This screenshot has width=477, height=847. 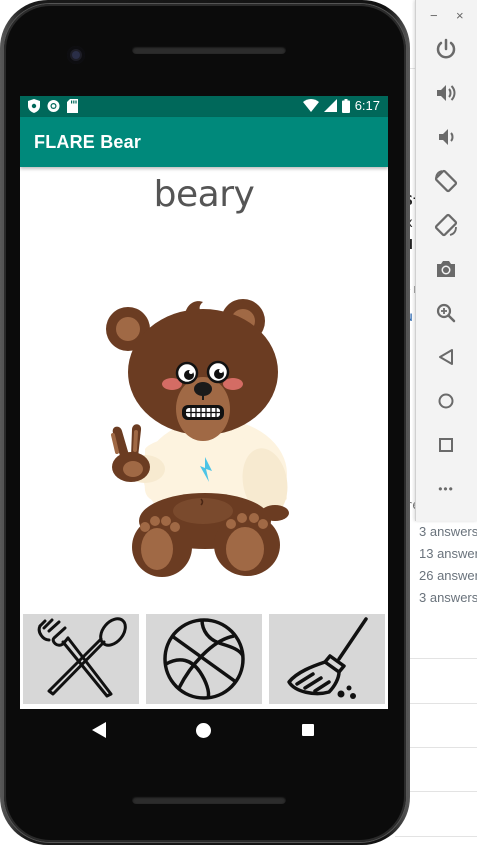 What do you see at coordinates (76, 55) in the screenshot?
I see `front-camera` at bounding box center [76, 55].